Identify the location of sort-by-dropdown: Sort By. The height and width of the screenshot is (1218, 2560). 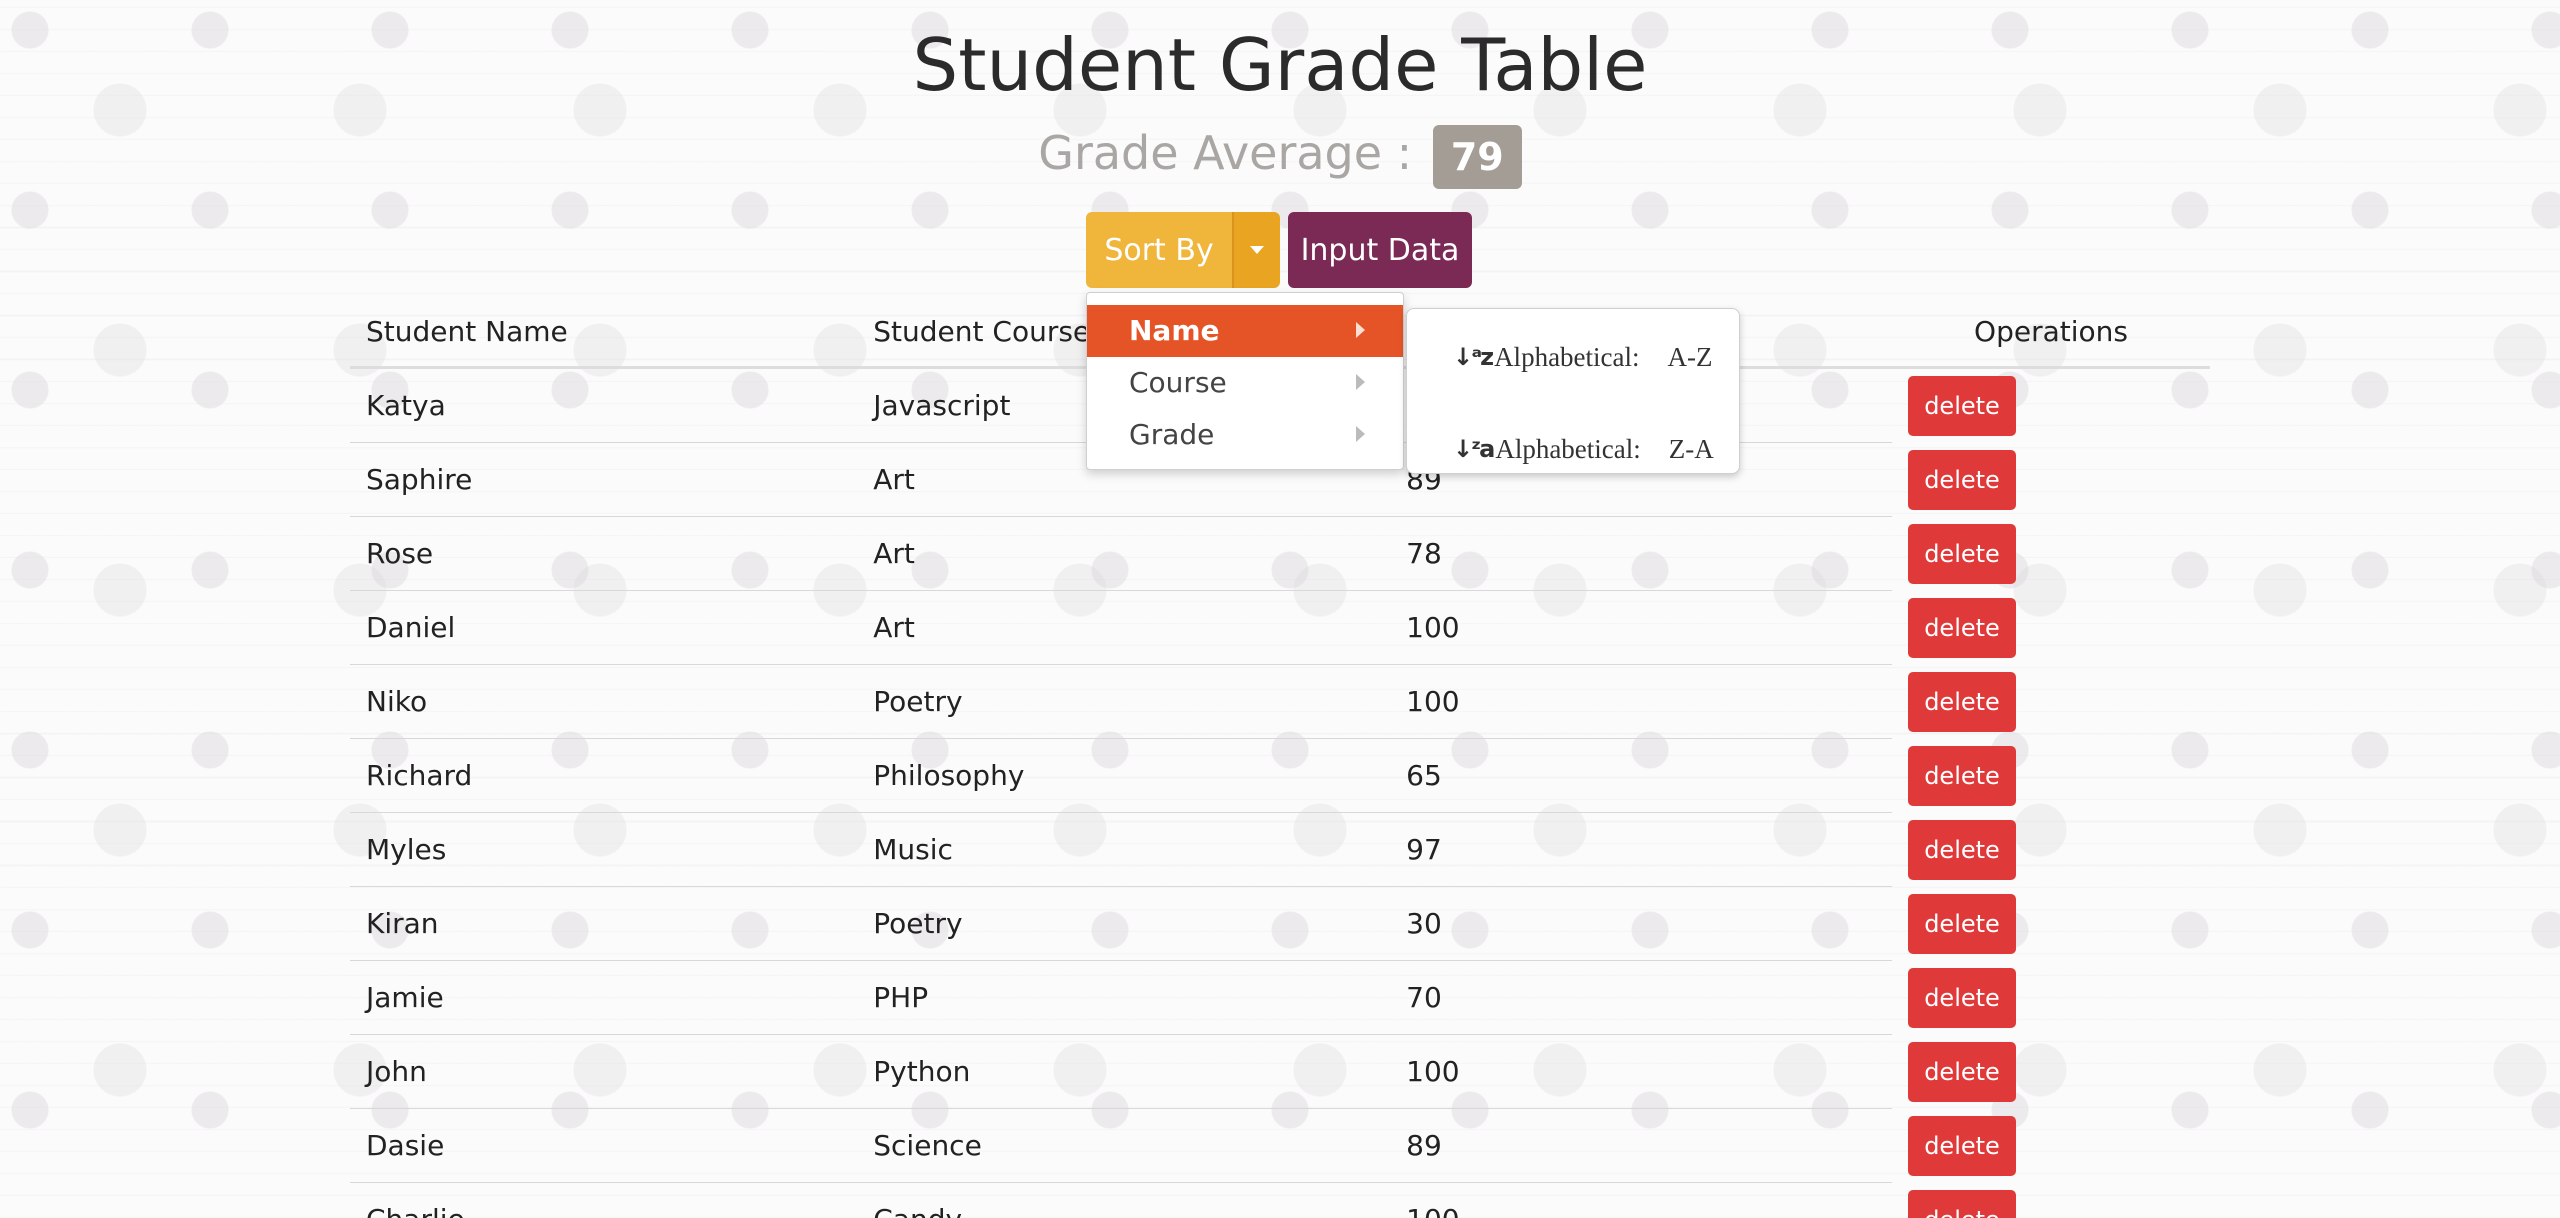
(1183, 250).